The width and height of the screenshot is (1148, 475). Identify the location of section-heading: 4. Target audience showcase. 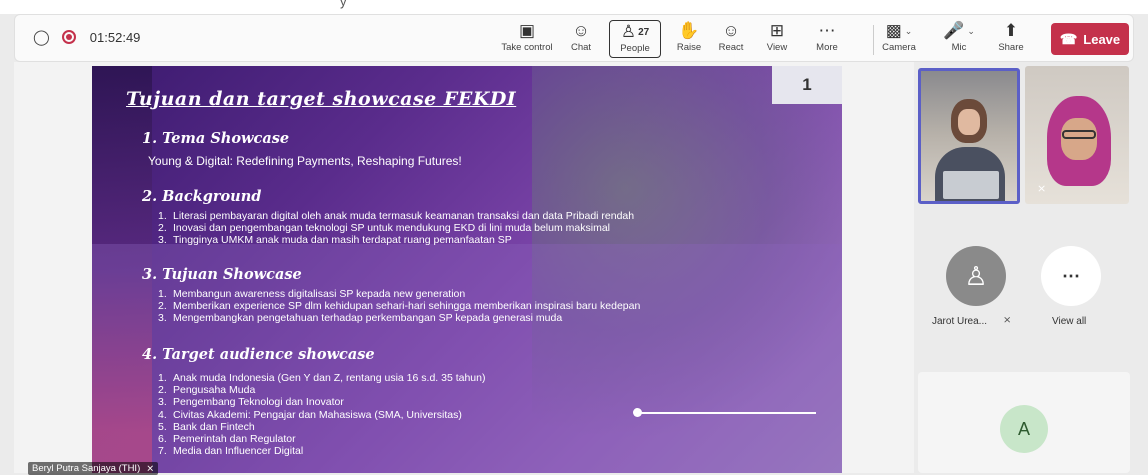
(258, 354).